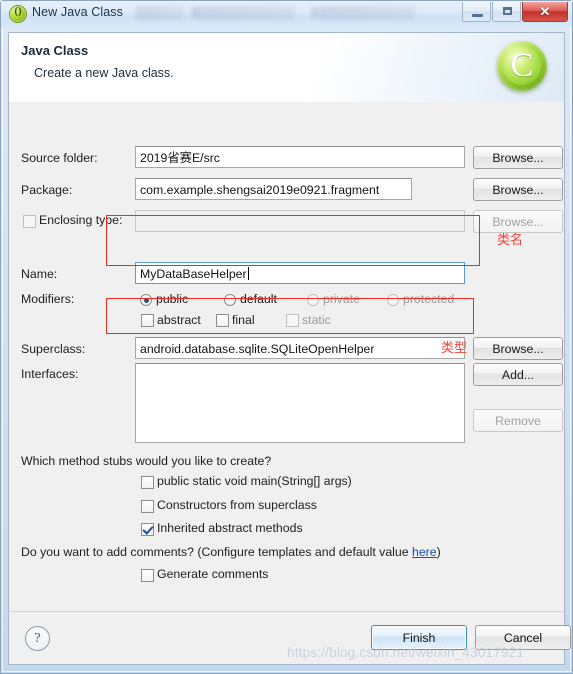  What do you see at coordinates (213, 574) in the screenshot?
I see `generate-comments-label: Generate comments` at bounding box center [213, 574].